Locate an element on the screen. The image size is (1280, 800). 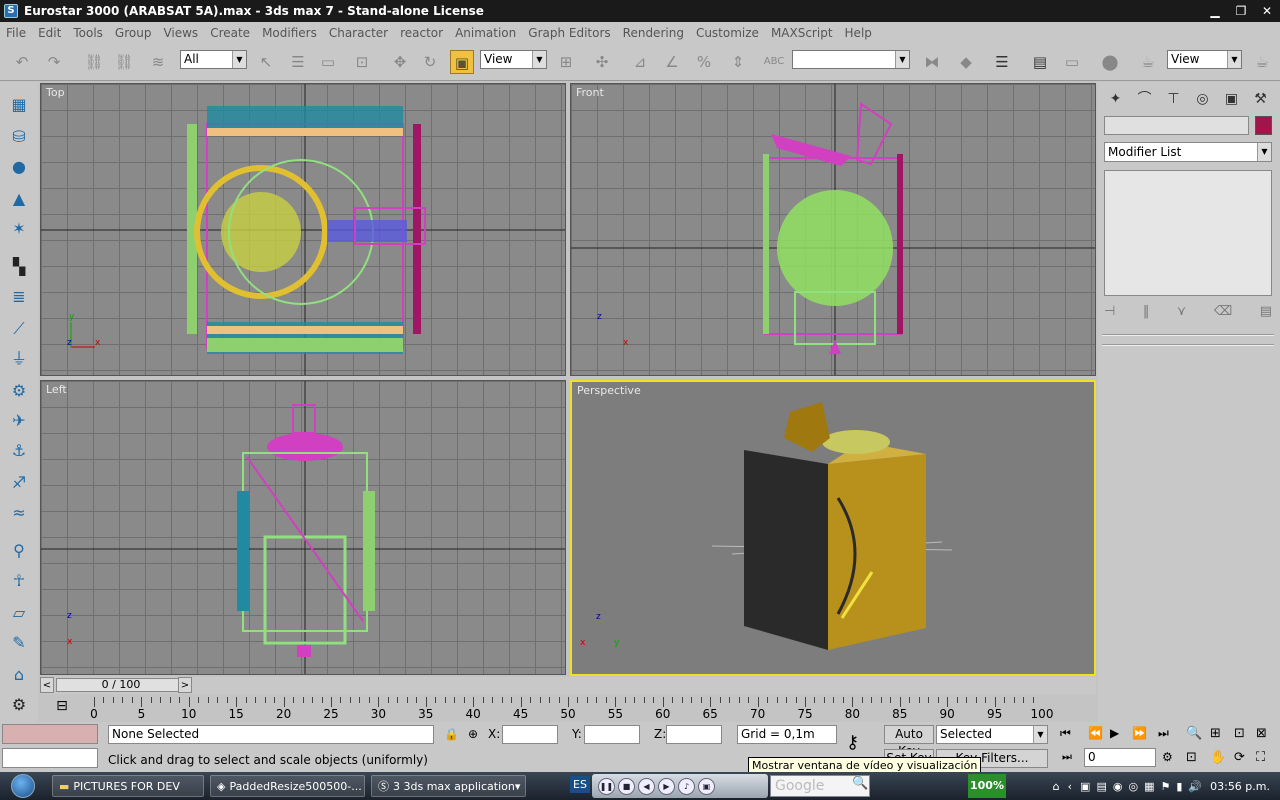
render-scene-icon: ☕ is located at coordinates (1148, 62).